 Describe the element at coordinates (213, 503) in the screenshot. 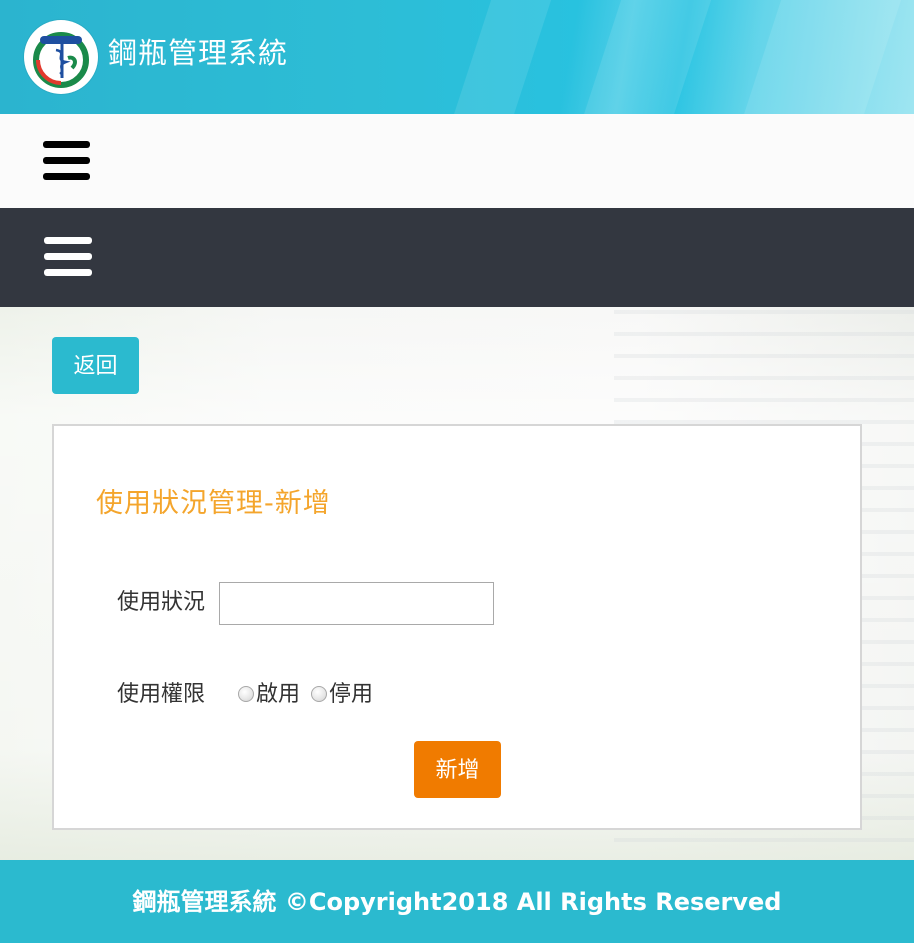

I see `form-title: 使用狀況管理-新增` at that location.